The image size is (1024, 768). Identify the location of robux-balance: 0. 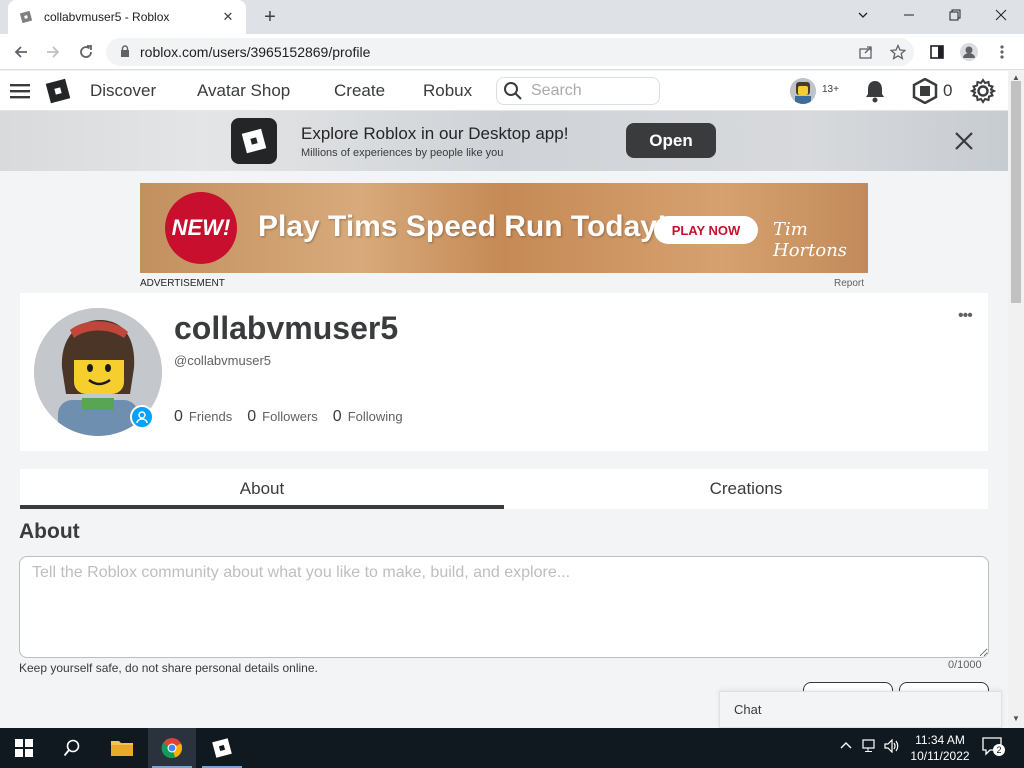
(947, 91).